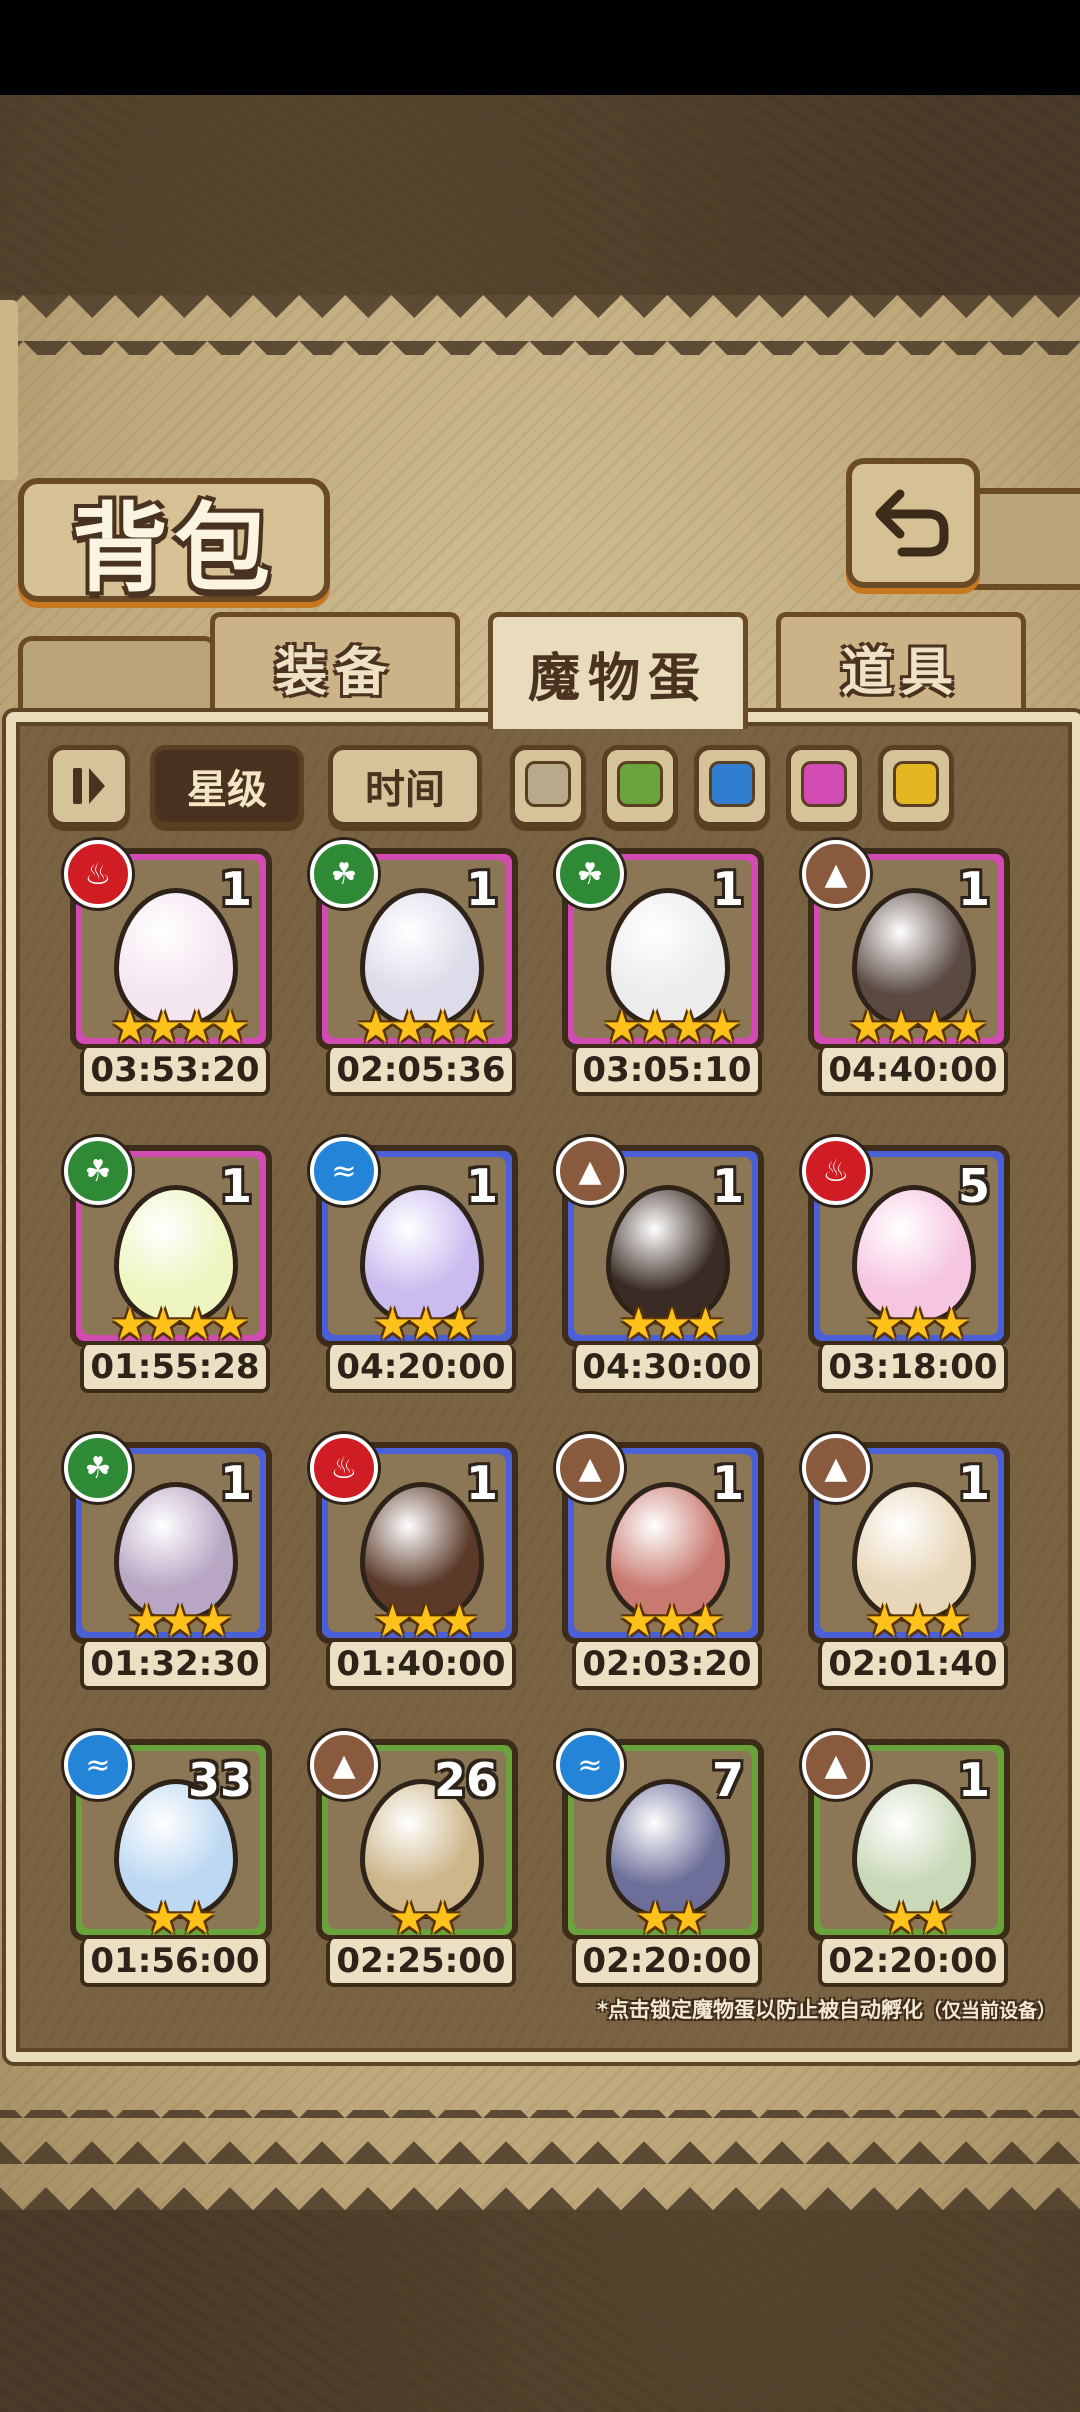 The width and height of the screenshot is (1080, 2412). Describe the element at coordinates (906, 1267) in the screenshot. I see `egg-slot: 5 ★★★ ♨ 03:18:00` at that location.